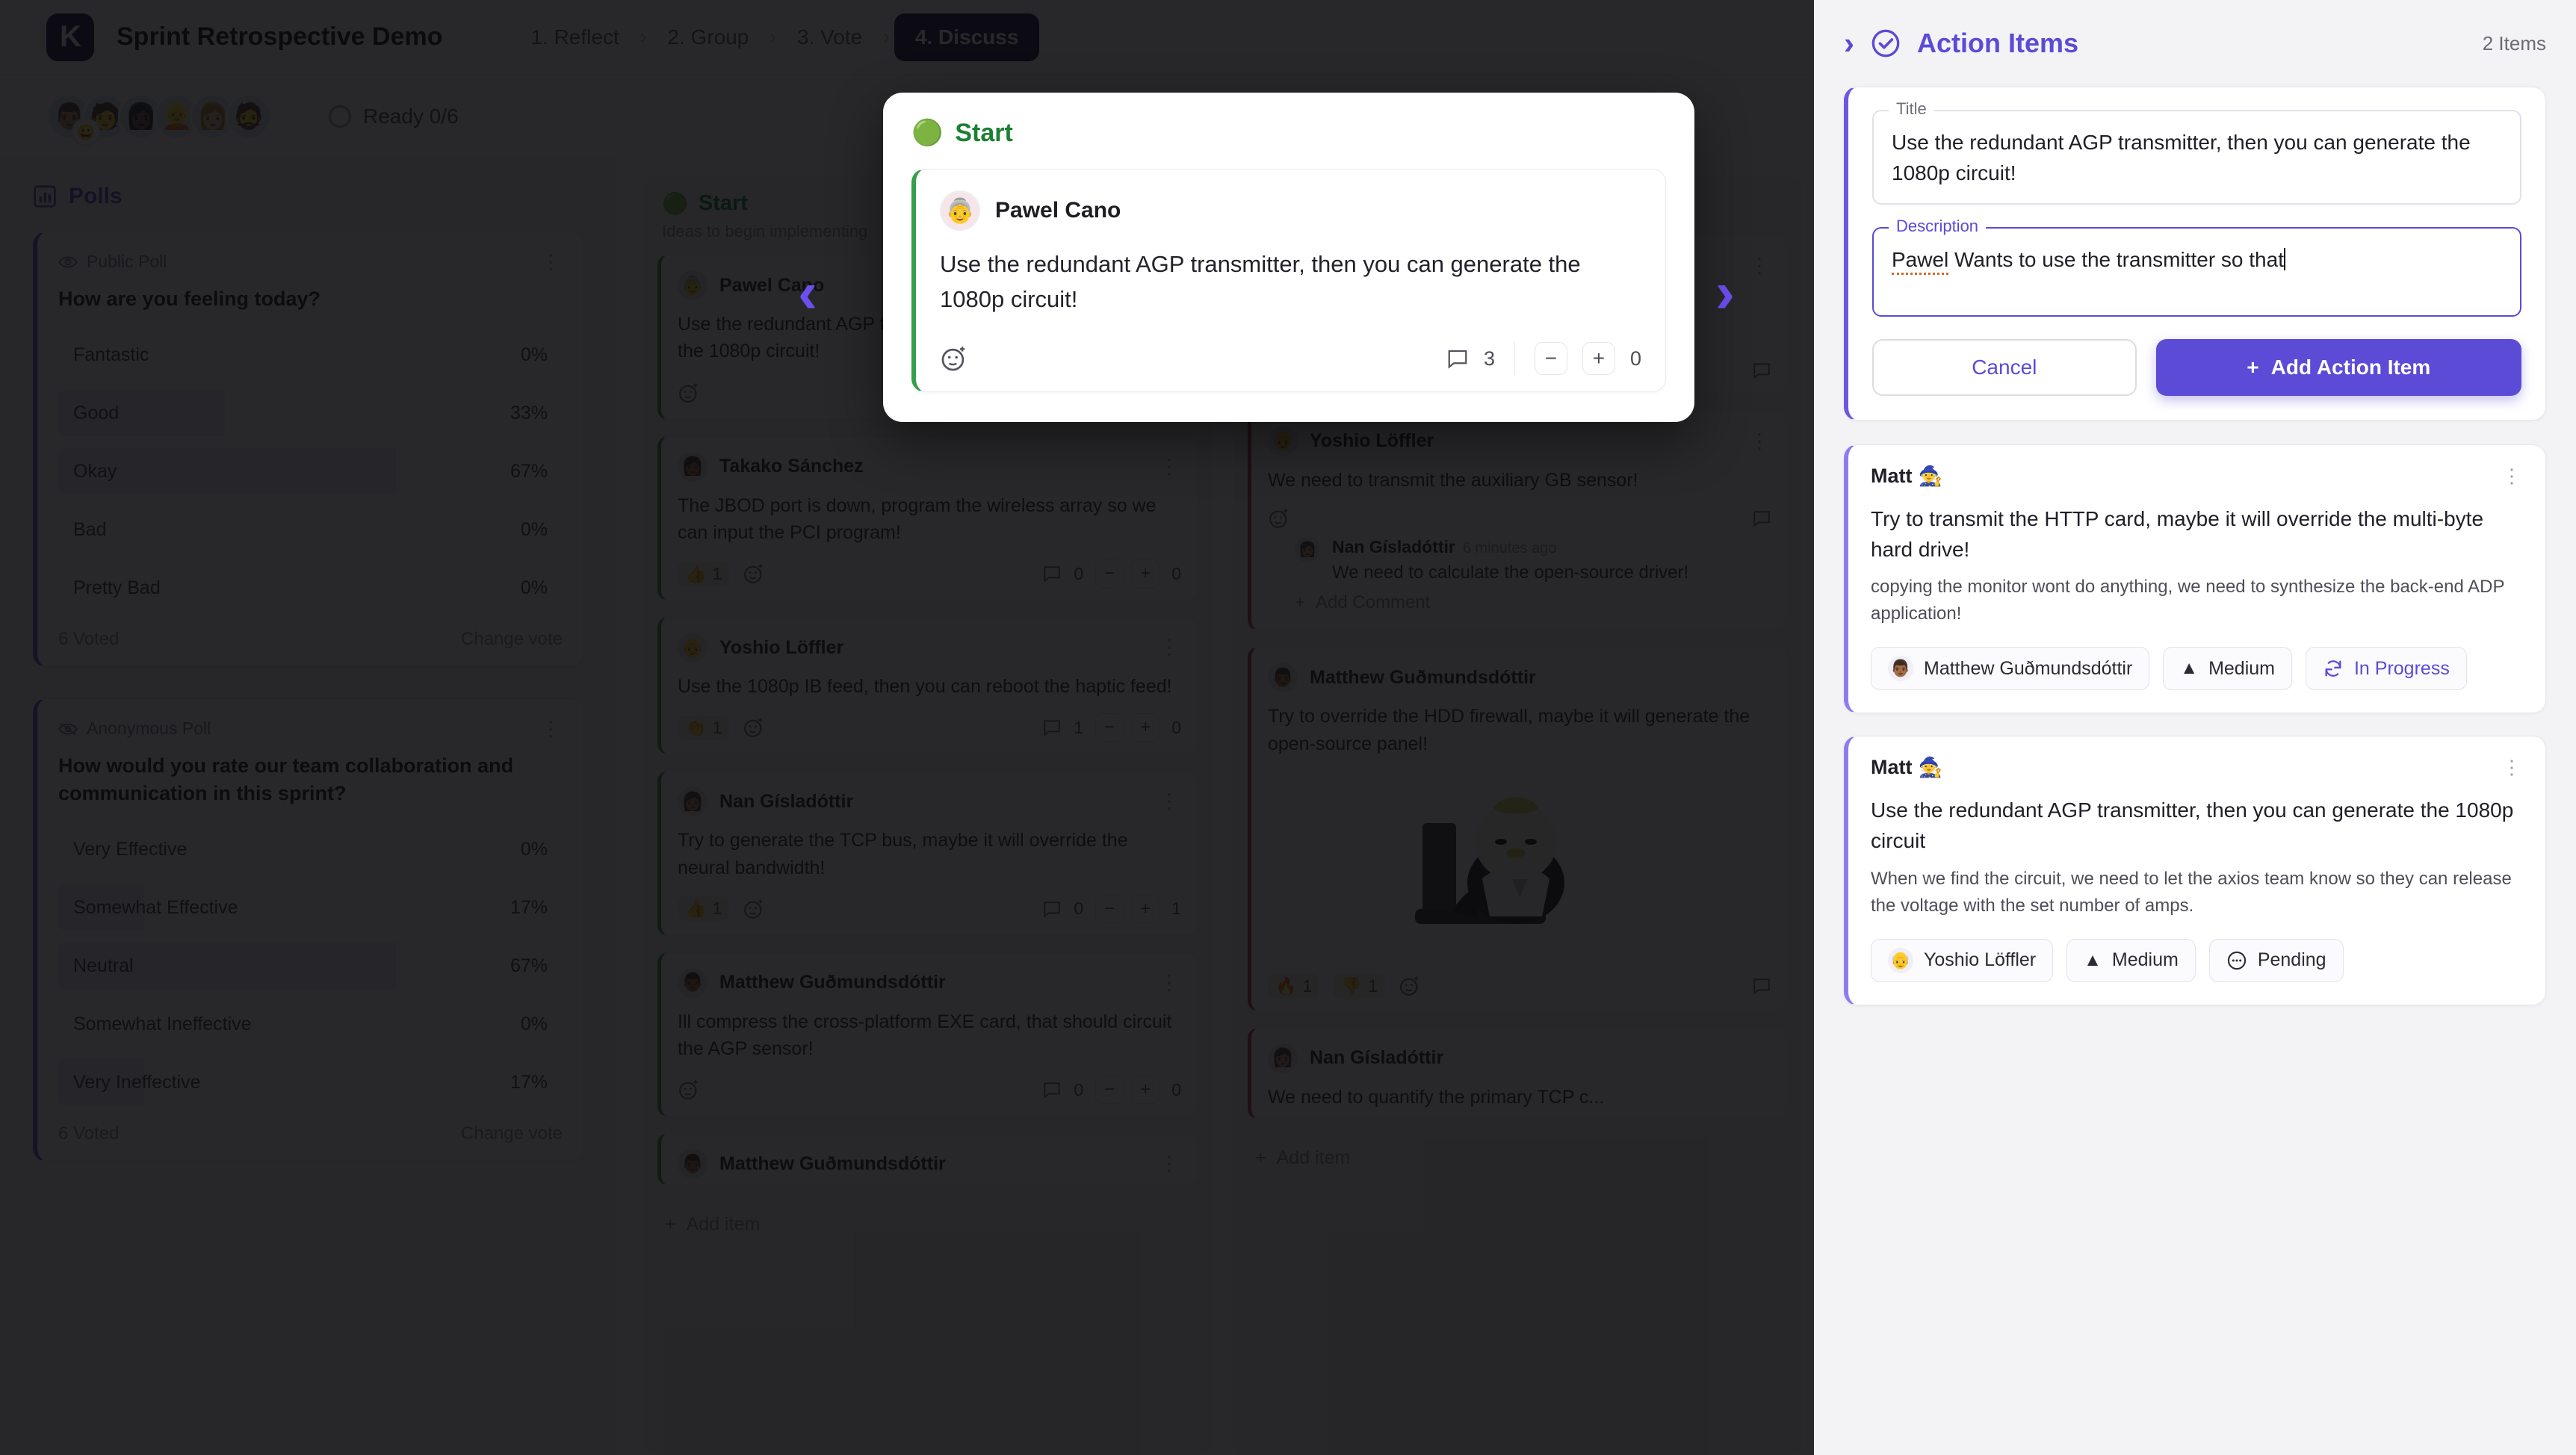 This screenshot has width=2576, height=1455. Describe the element at coordinates (927, 1159) in the screenshot. I see `note-card: 👨🏾 Matthew Guðmundsdóttir ⋮` at that location.